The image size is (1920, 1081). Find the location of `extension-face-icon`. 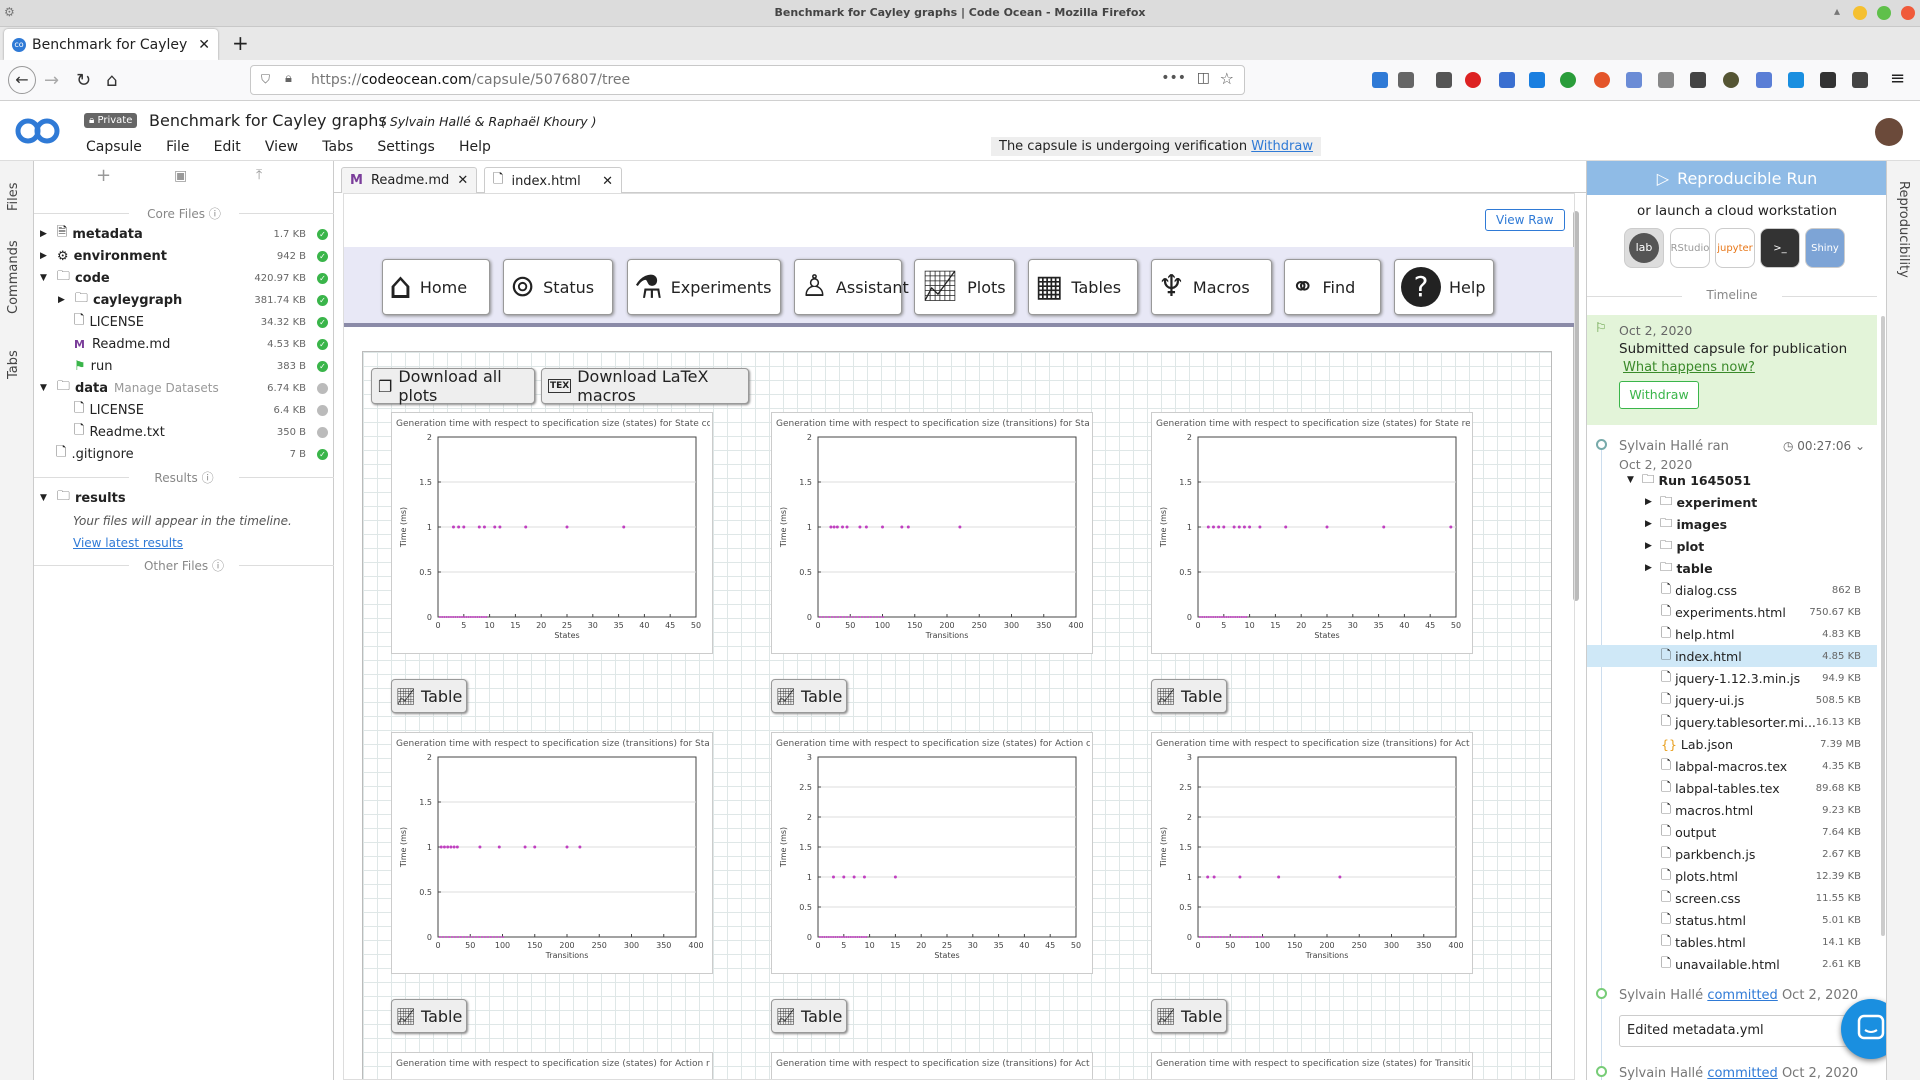

extension-face-icon is located at coordinates (1602, 80).